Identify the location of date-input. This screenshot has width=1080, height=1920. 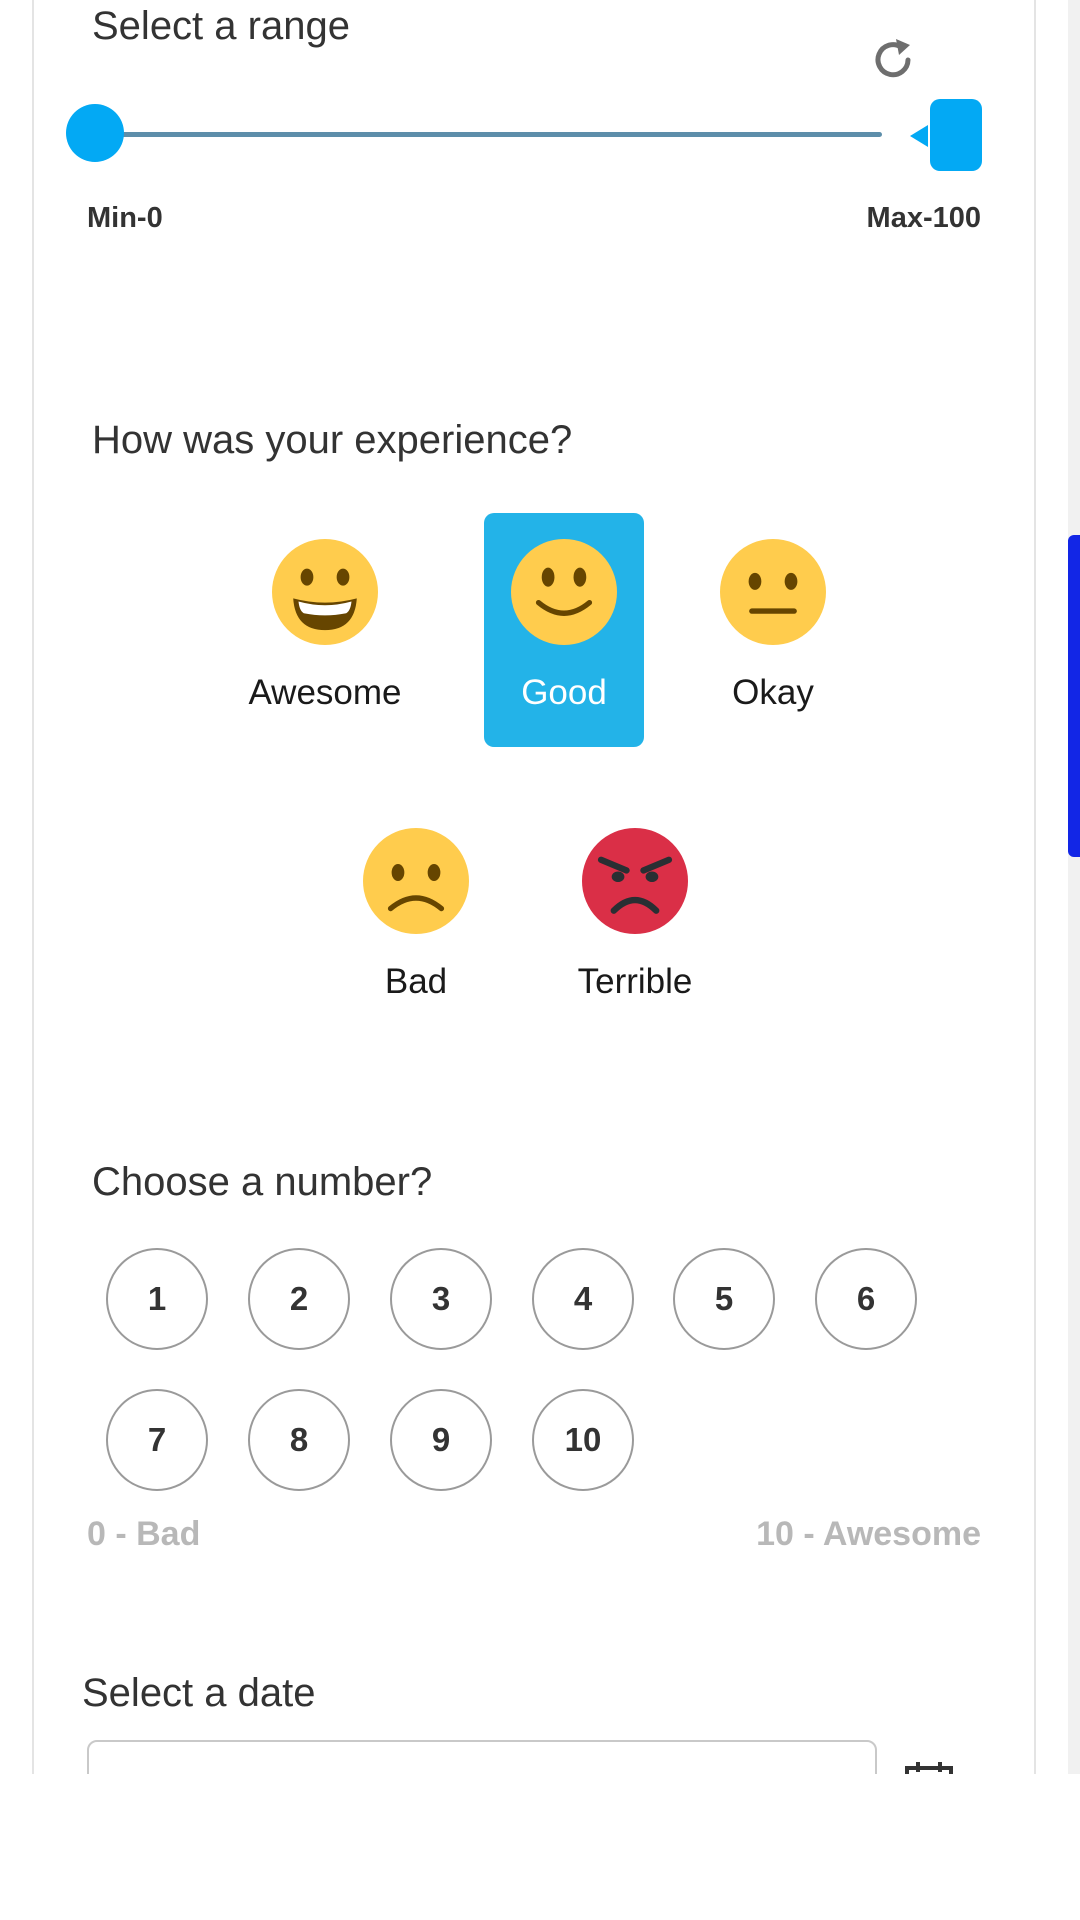
(482, 1757).